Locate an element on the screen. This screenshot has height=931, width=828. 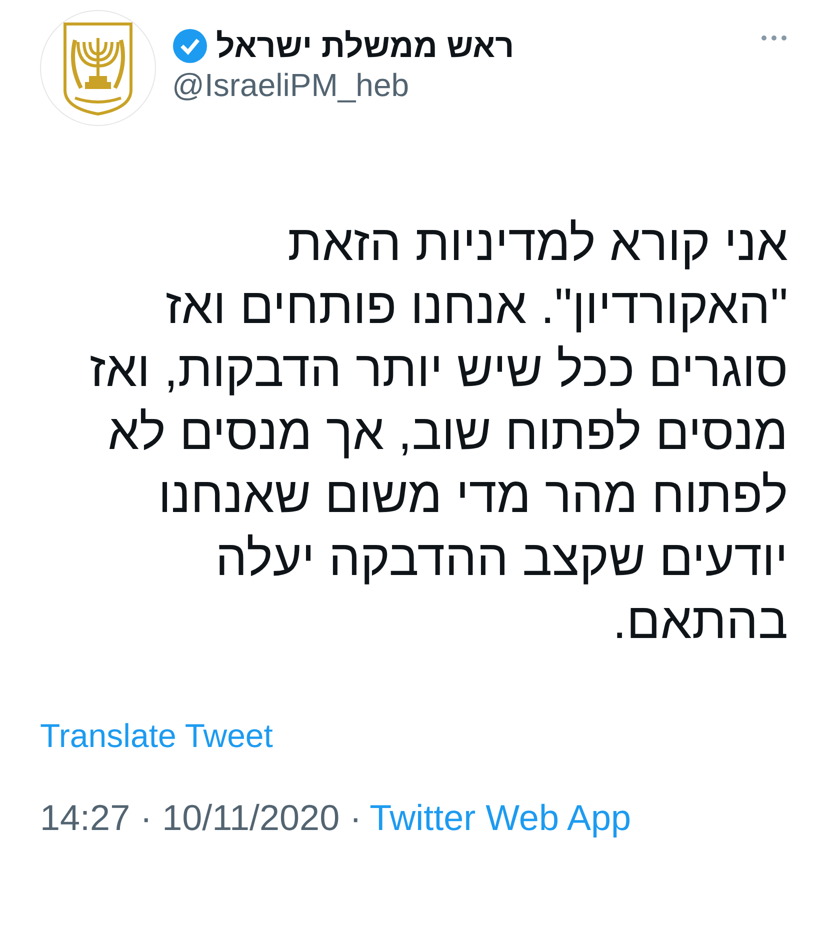
more-icon is located at coordinates (774, 38).